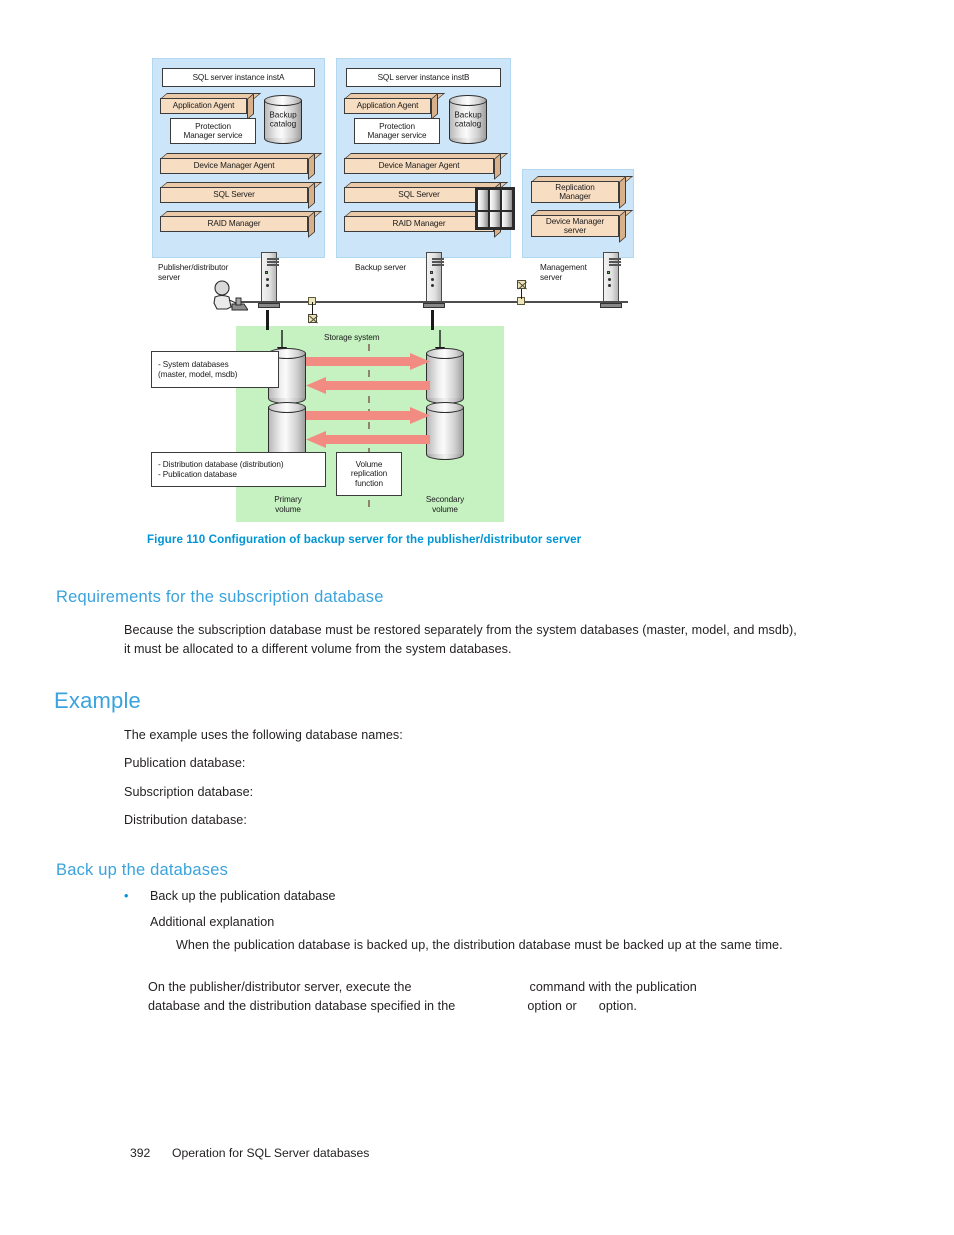 This screenshot has width=954, height=1235. I want to click on backup-catalog-cylinder-a: Backup catalog, so click(283, 119).